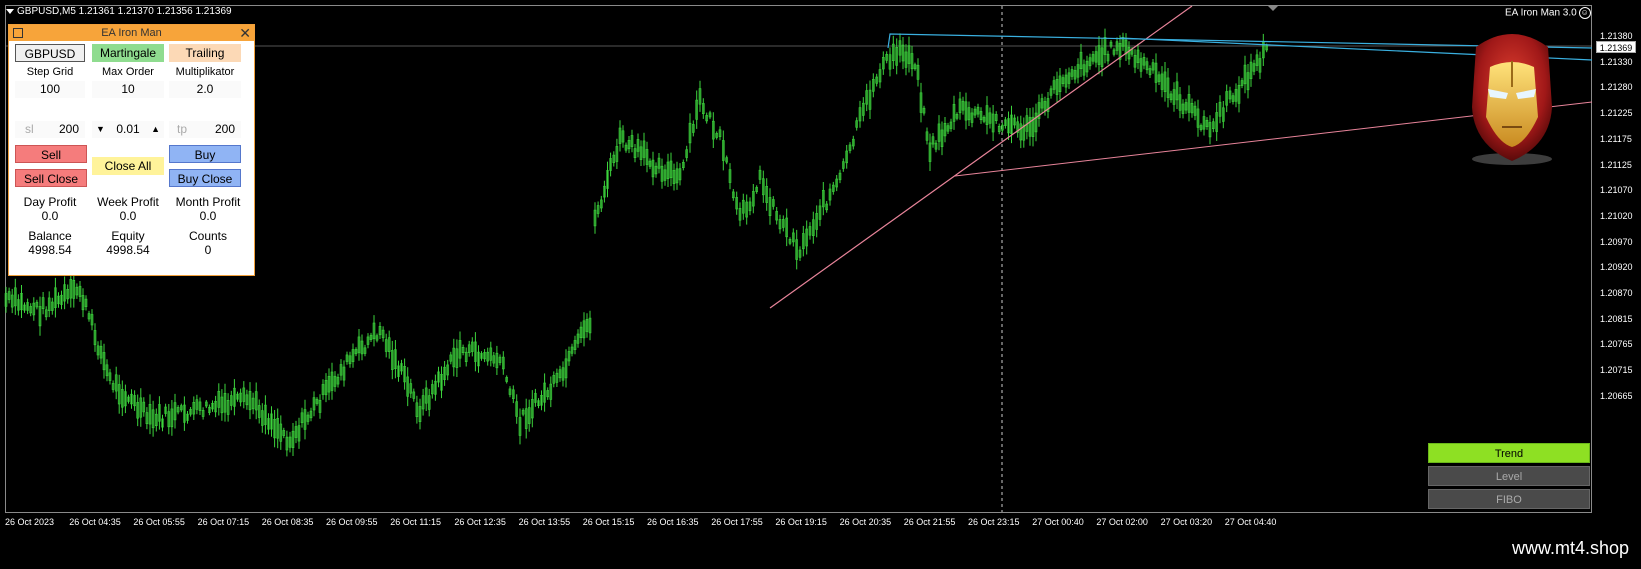 This screenshot has height=569, width=1641. What do you see at coordinates (1250, 522) in the screenshot?
I see `time-tick: 27 Oct 04:40` at bounding box center [1250, 522].